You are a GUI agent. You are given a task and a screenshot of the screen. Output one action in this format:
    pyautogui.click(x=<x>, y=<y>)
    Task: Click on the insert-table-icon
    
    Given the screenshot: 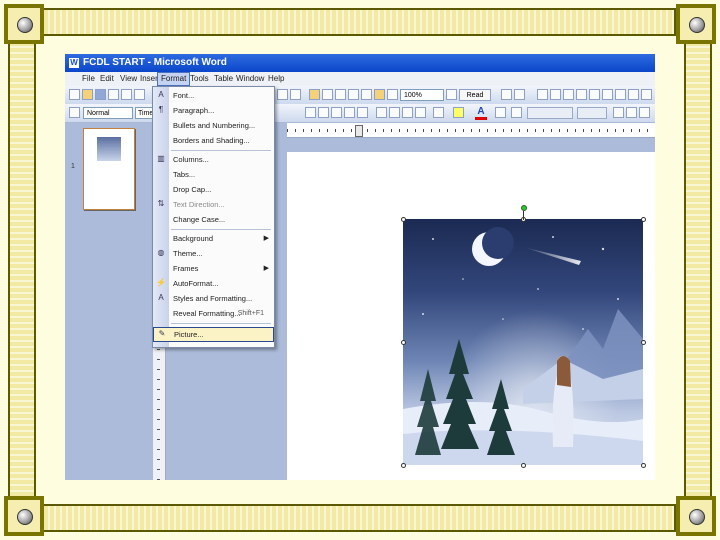 What is the action you would take?
    pyautogui.click(x=340, y=94)
    